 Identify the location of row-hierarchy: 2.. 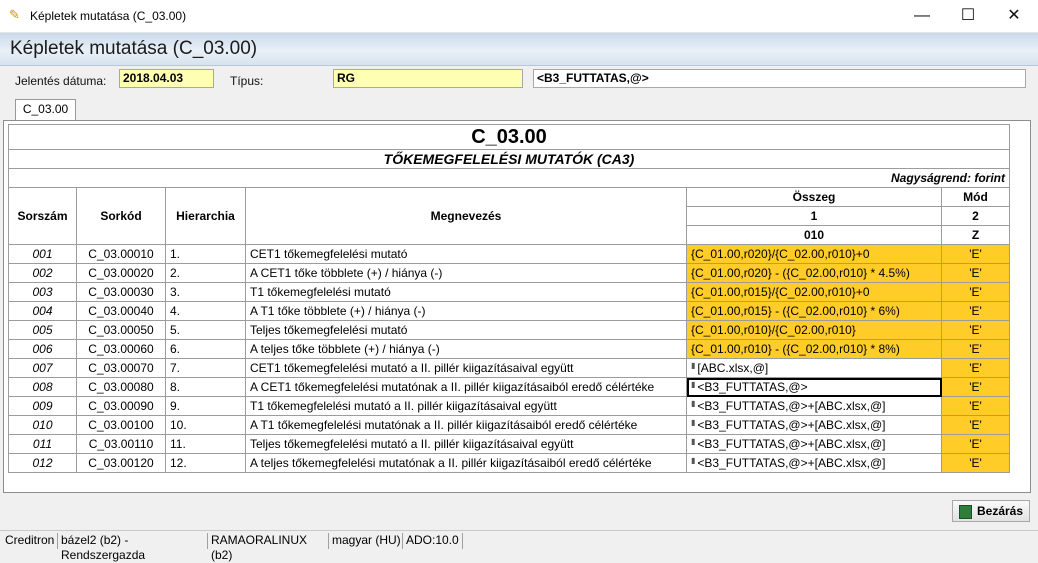
(205, 273).